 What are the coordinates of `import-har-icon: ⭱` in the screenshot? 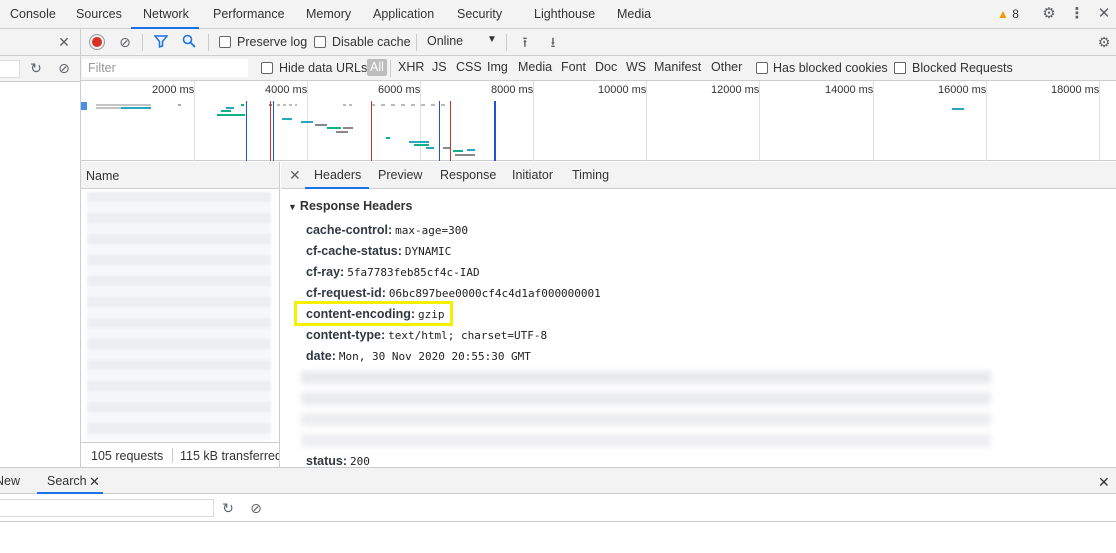 It's located at (525, 42).